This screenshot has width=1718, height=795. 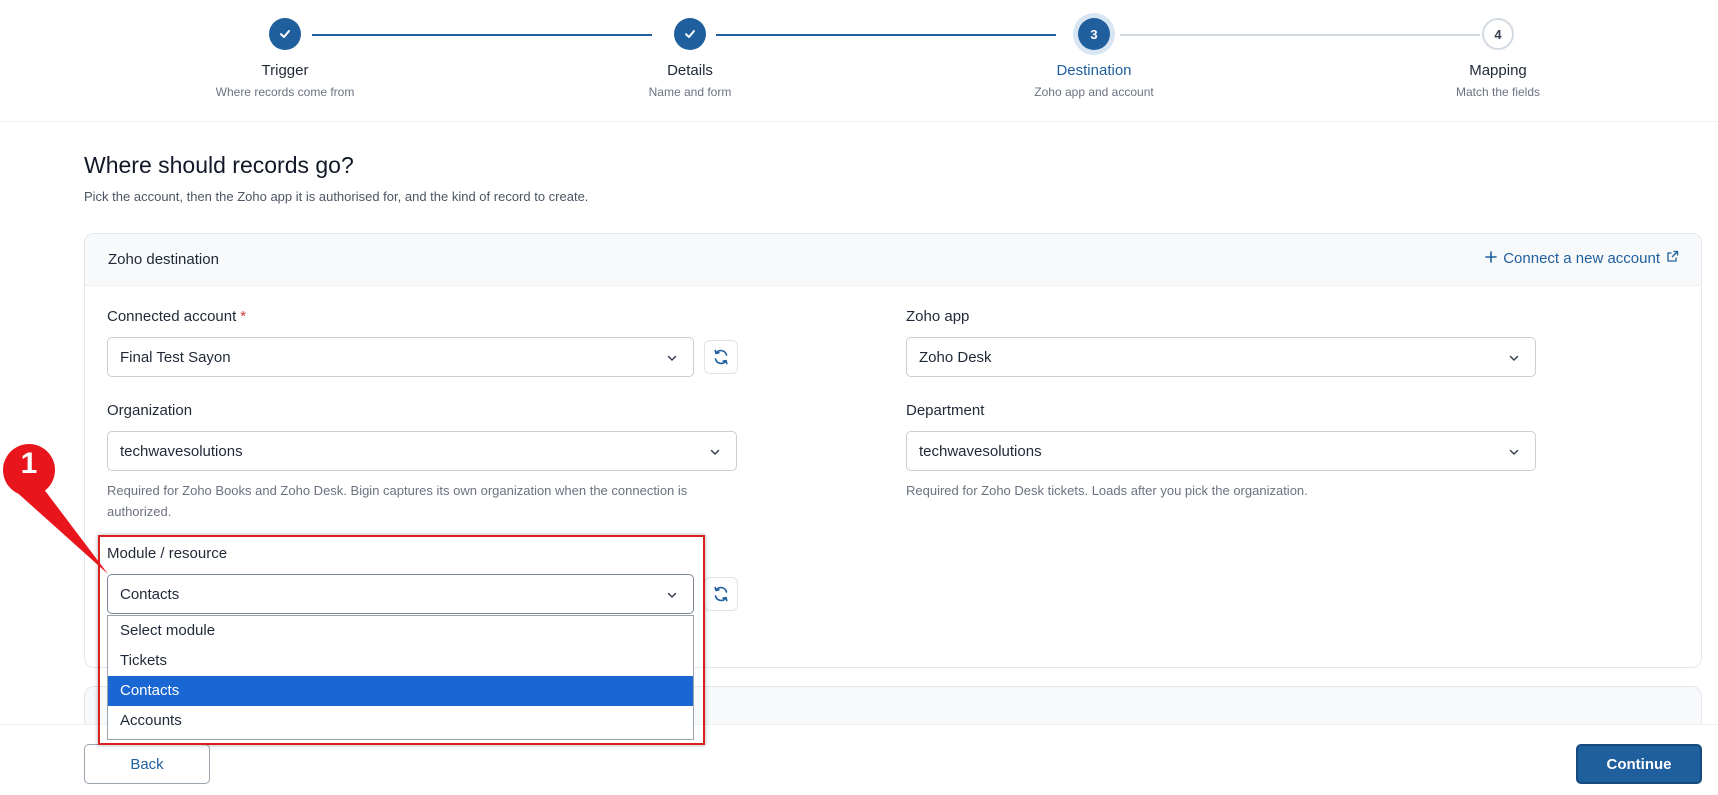 What do you see at coordinates (175, 357) in the screenshot?
I see `connected-account-value: Final Test Sayon` at bounding box center [175, 357].